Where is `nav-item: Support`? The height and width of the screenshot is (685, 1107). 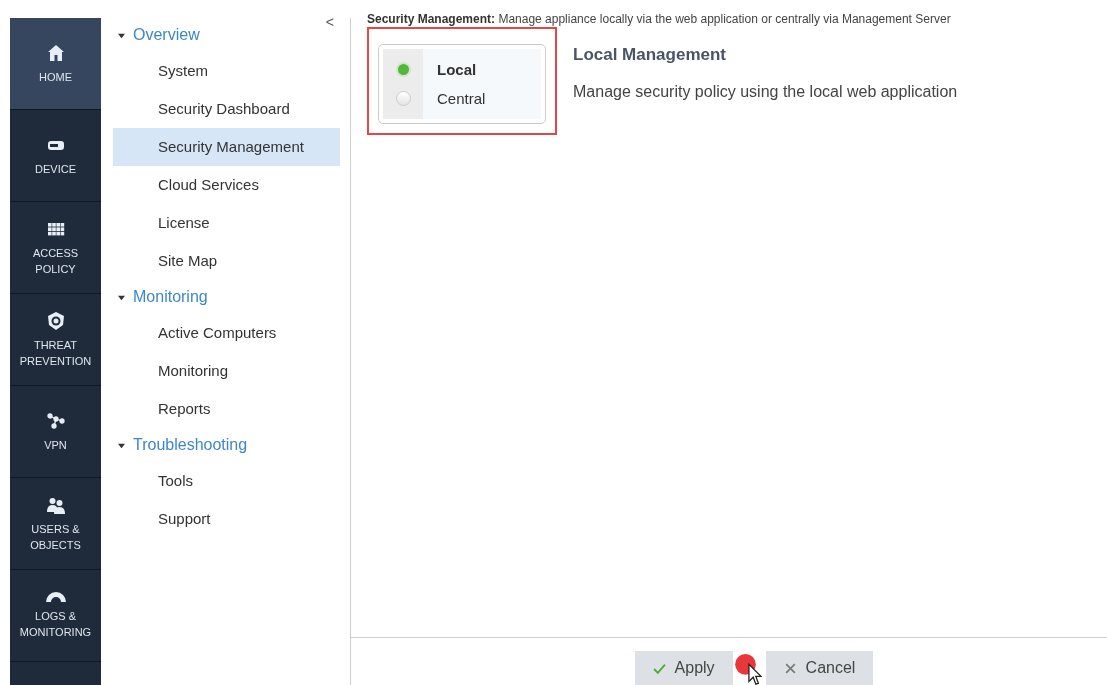 nav-item: Support is located at coordinates (226, 519).